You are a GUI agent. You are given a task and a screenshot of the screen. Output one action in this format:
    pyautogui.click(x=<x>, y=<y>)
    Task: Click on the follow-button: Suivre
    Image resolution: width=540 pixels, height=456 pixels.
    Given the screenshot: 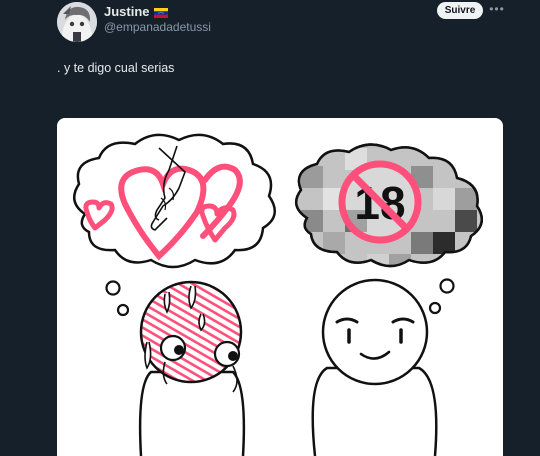 What is the action you would take?
    pyautogui.click(x=460, y=10)
    